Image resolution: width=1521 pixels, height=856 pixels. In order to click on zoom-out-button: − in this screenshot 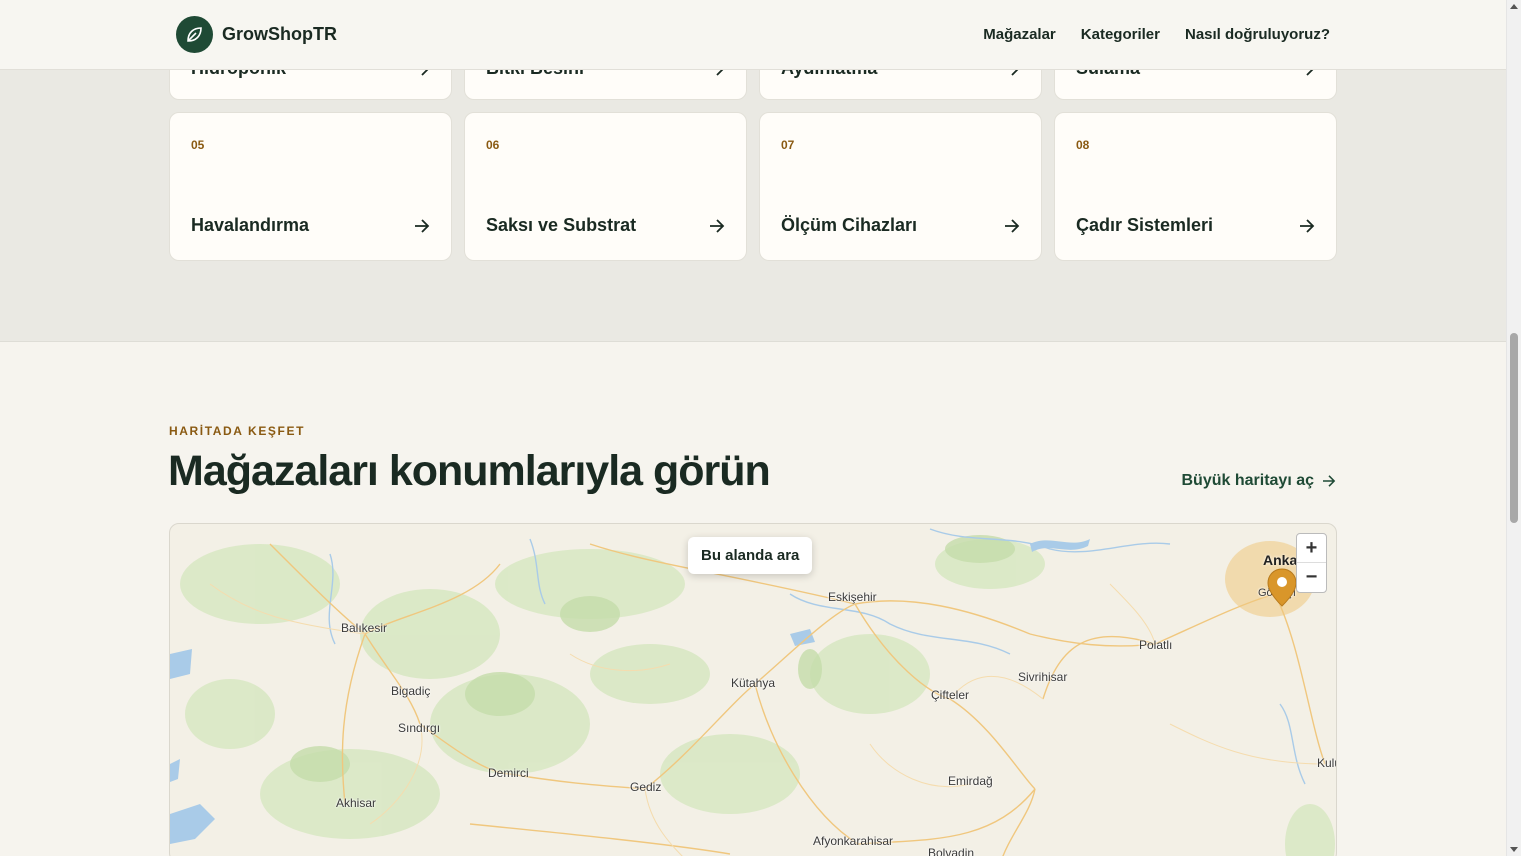, I will do `click(1311, 577)`.